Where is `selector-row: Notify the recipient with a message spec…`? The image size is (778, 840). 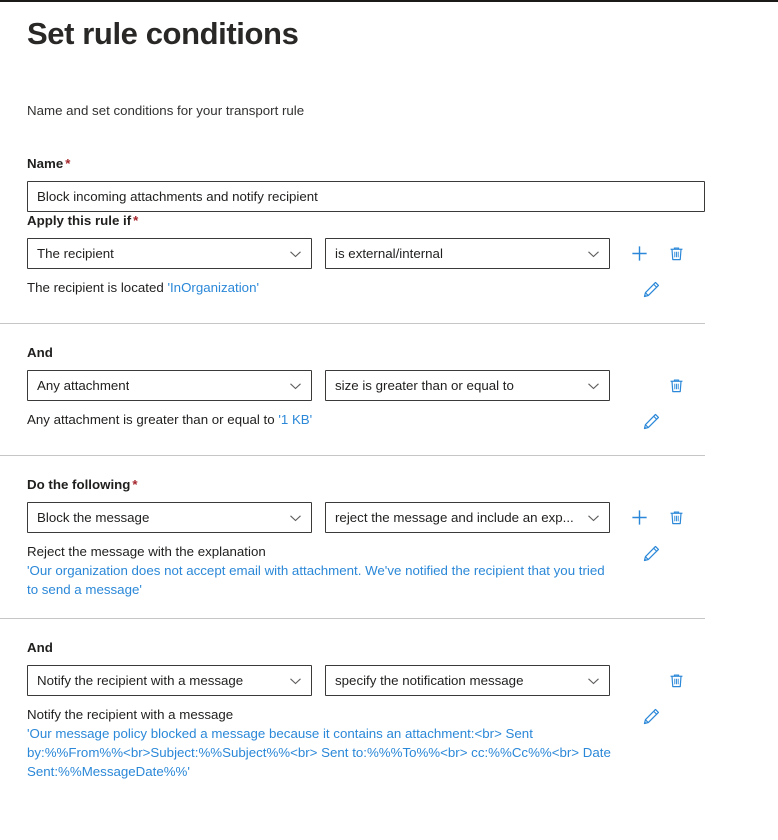 selector-row: Notify the recipient with a message spec… is located at coordinates (366, 680).